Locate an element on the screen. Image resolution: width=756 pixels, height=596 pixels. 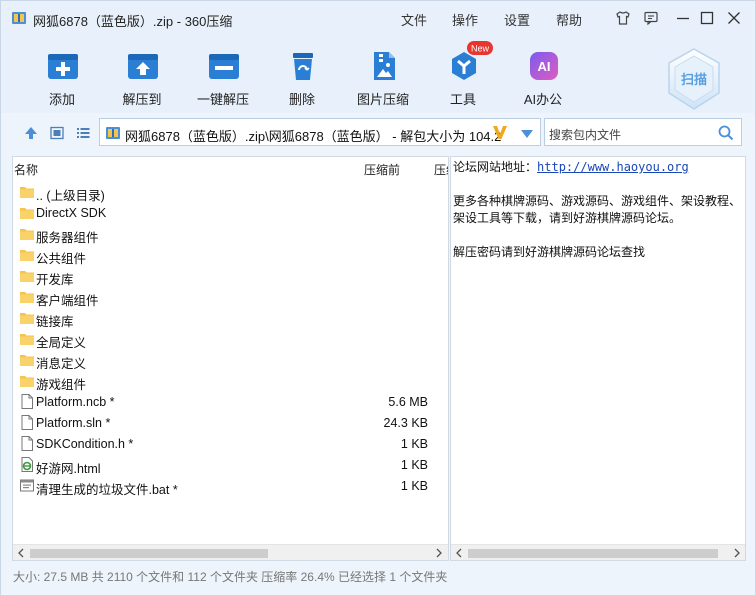
delete-label: 删除 is located at coordinates (301, 99).